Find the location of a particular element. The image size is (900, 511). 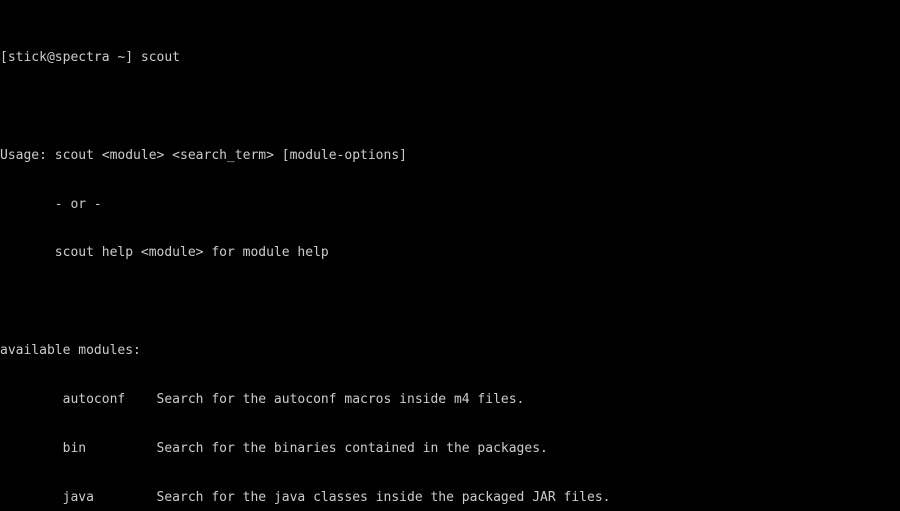

usage-alternative-separator: - or - is located at coordinates (51, 204).